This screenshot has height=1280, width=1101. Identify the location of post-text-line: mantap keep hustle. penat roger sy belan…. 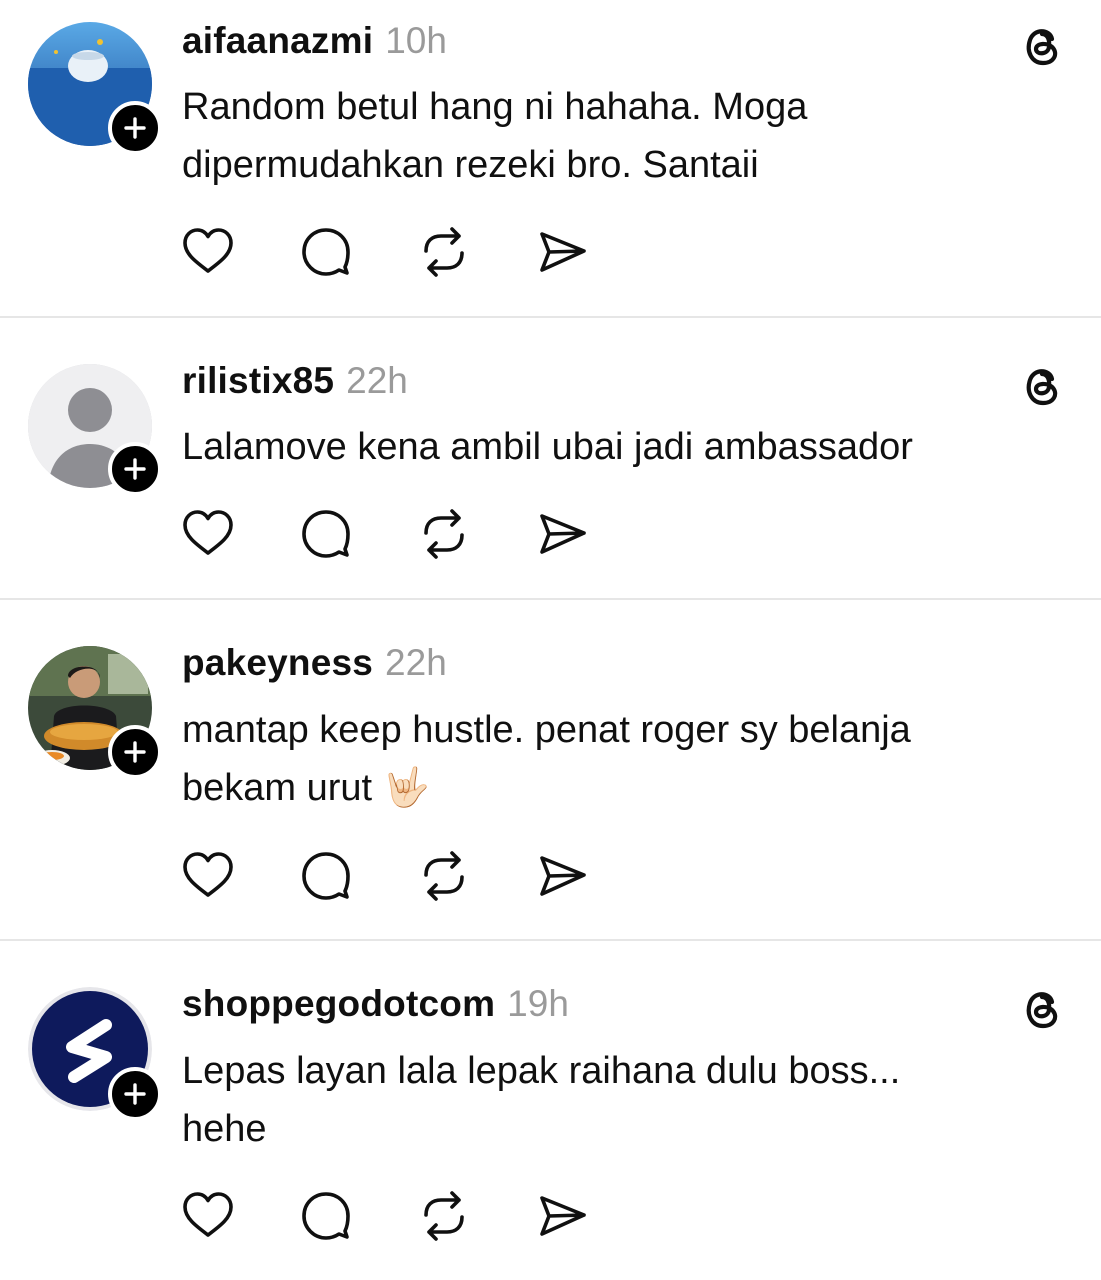
(546, 730).